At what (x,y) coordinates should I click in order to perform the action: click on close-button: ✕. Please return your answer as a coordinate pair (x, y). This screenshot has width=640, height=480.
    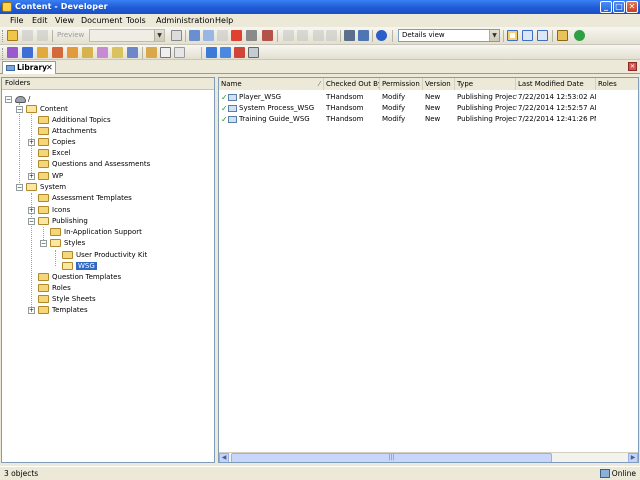
    Looking at the image, I should click on (632, 7).